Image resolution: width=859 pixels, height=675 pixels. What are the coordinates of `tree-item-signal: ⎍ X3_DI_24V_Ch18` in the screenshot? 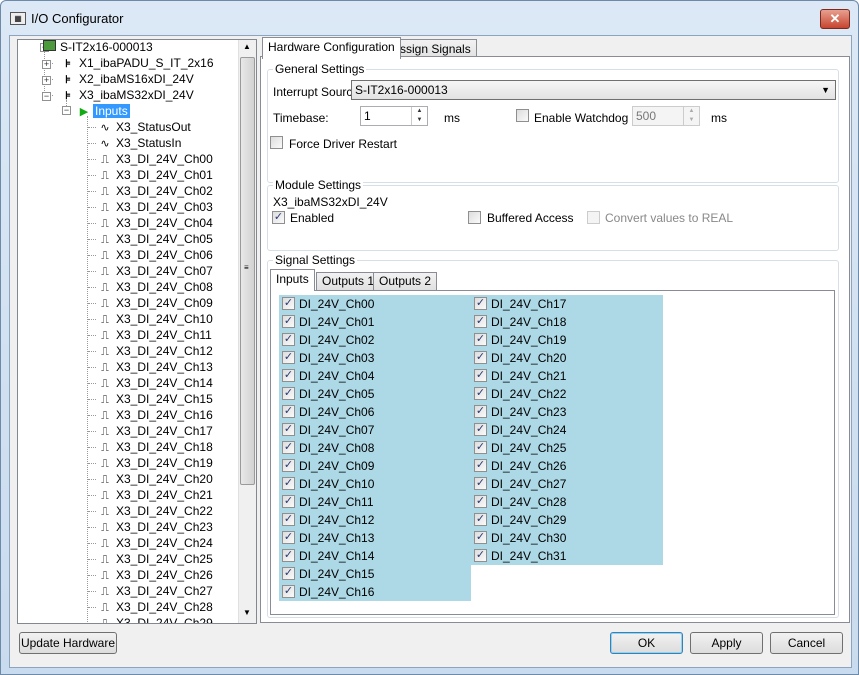 It's located at (155, 447).